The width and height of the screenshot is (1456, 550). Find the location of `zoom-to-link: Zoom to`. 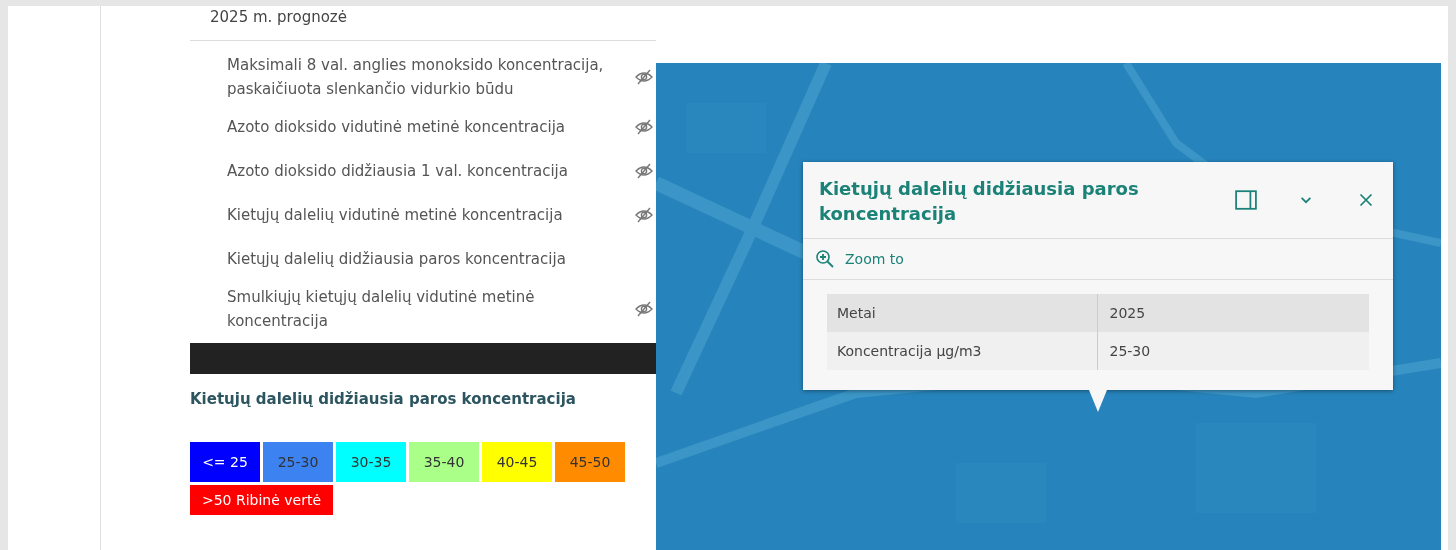

zoom-to-link: Zoom to is located at coordinates (874, 259).